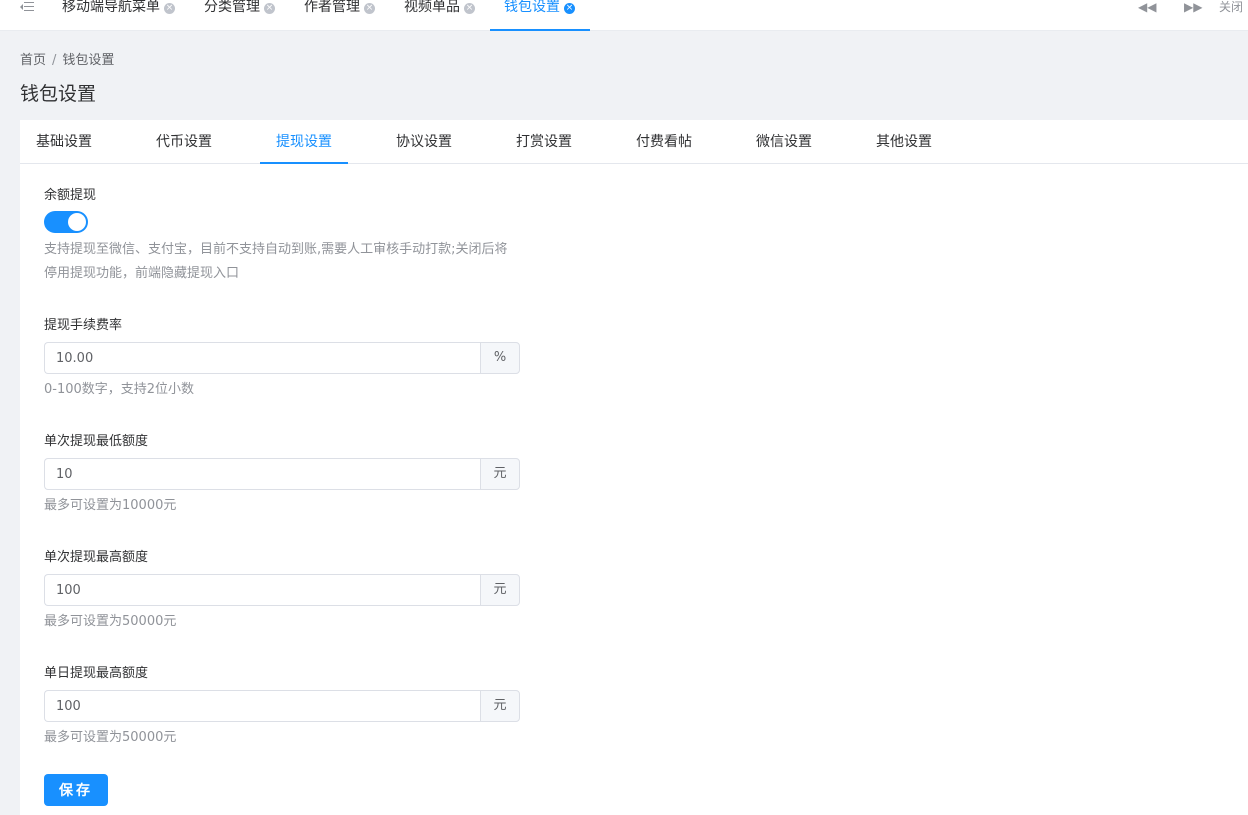 This screenshot has height=815, width=1248. I want to click on min-amount-input-group: 元, so click(282, 474).